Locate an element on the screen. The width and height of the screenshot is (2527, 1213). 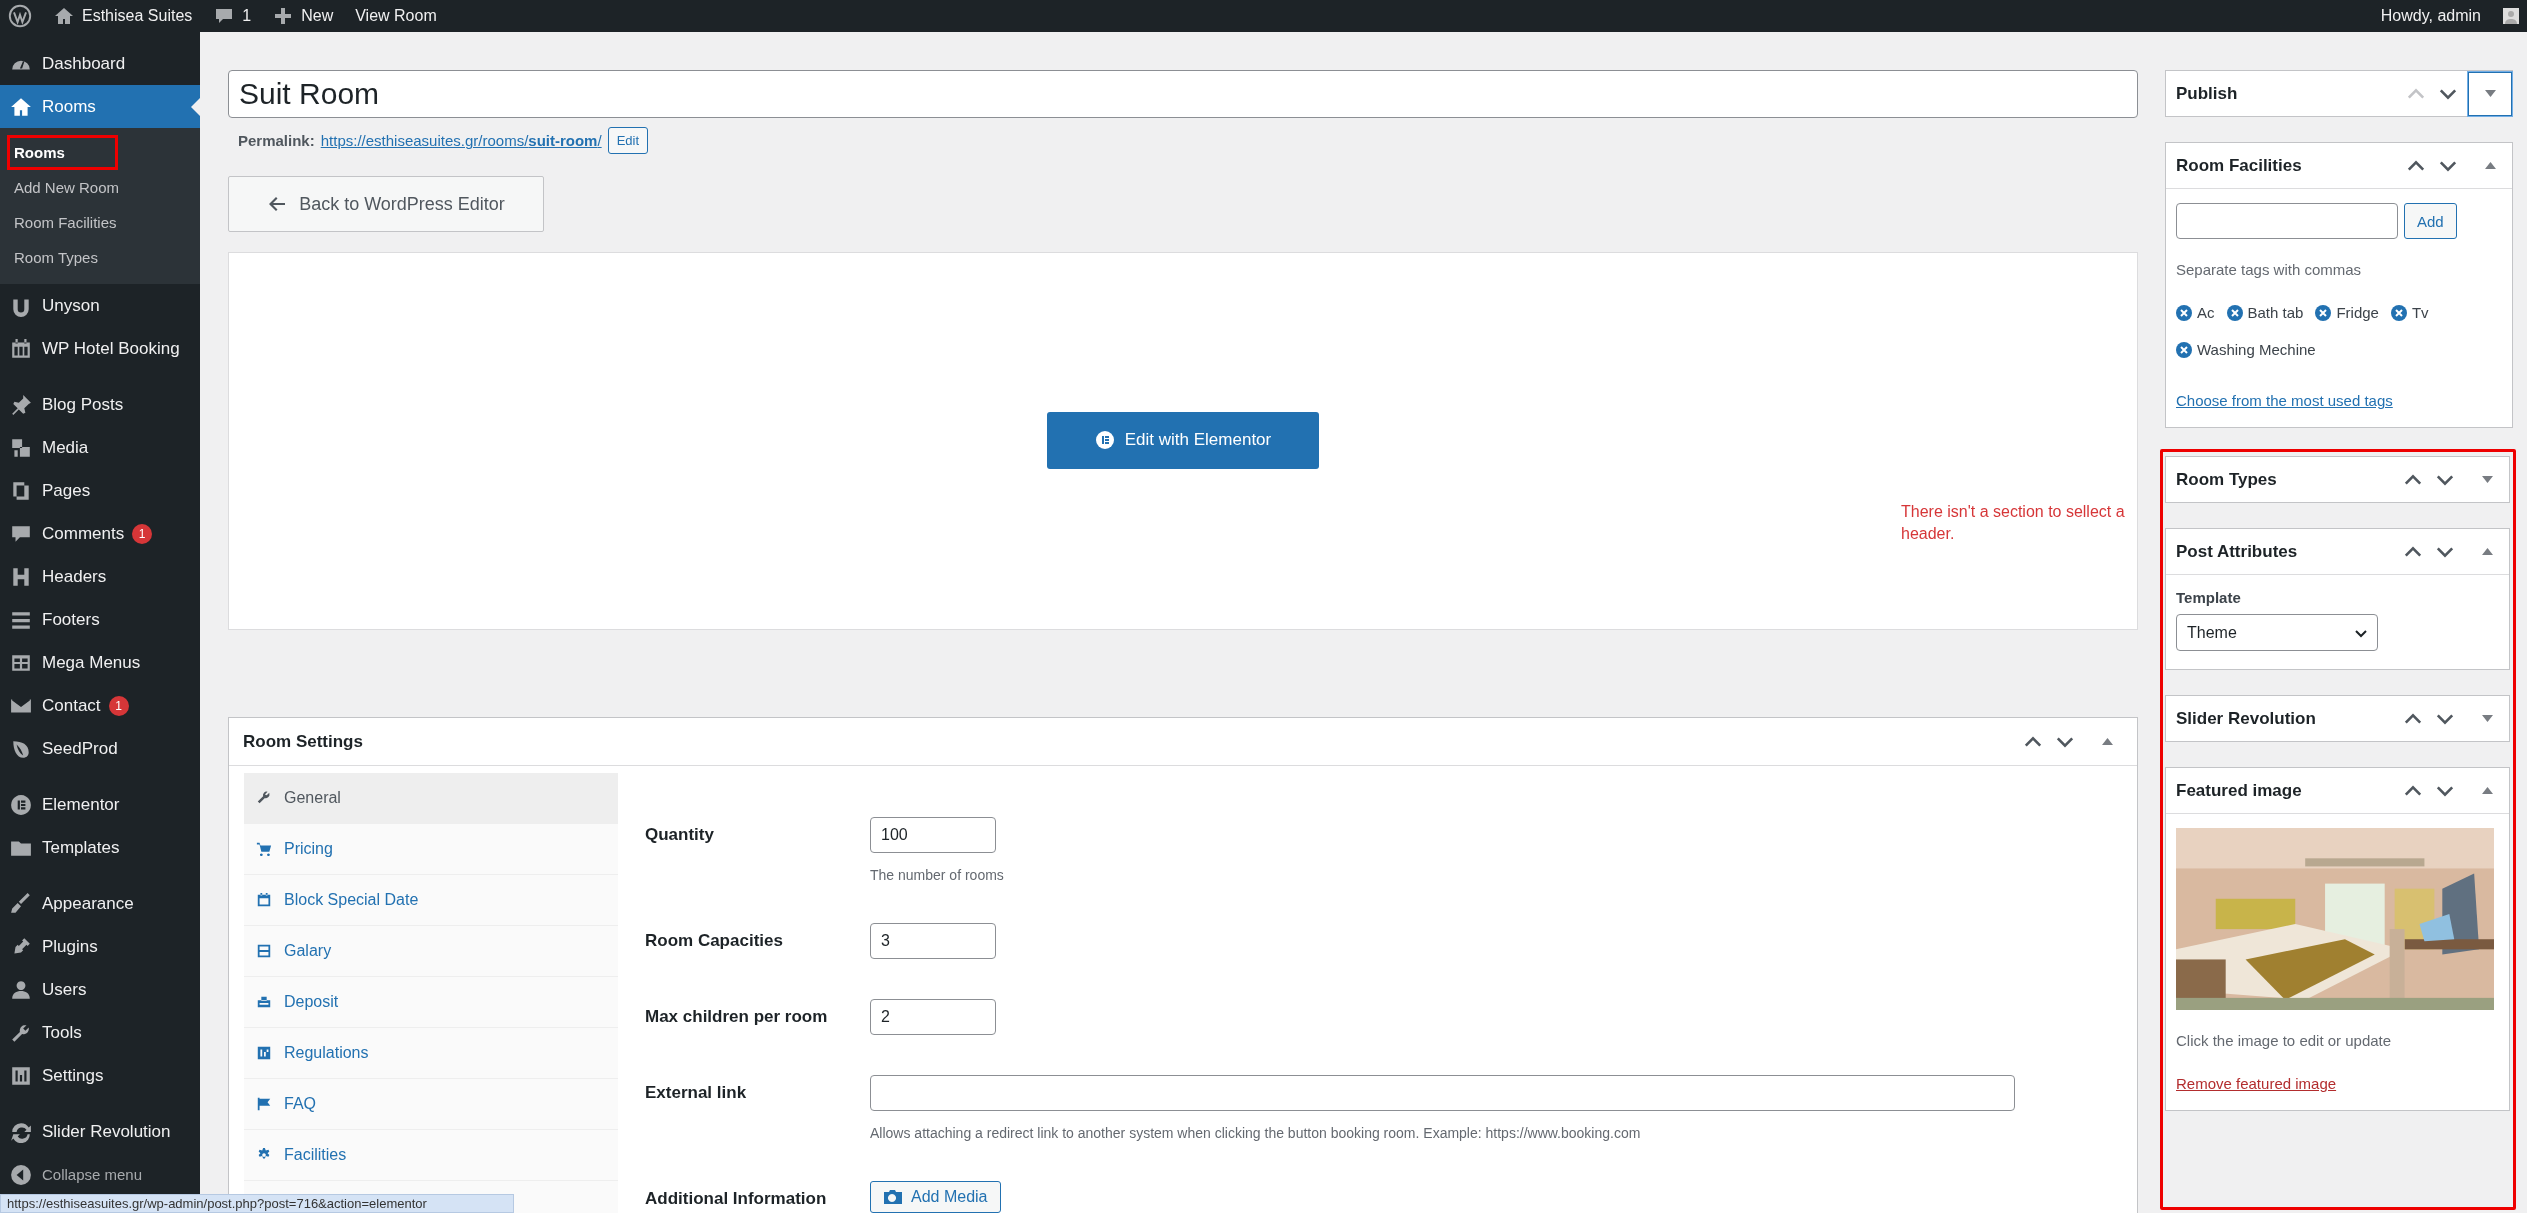
edit-permalink-button: Edit is located at coordinates (628, 140).